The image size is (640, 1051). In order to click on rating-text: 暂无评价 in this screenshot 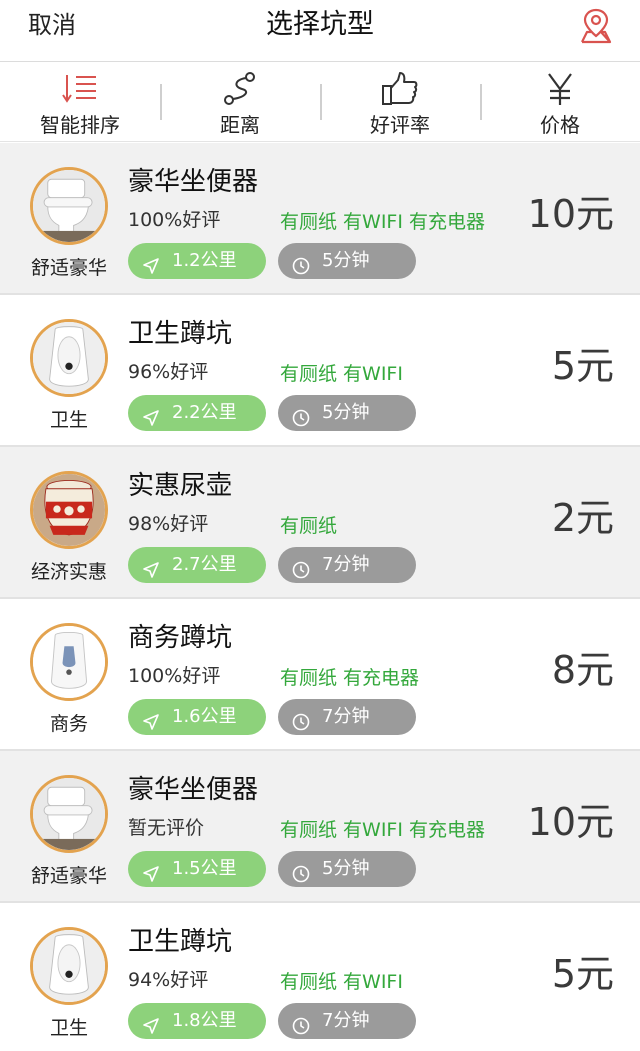, I will do `click(166, 828)`.